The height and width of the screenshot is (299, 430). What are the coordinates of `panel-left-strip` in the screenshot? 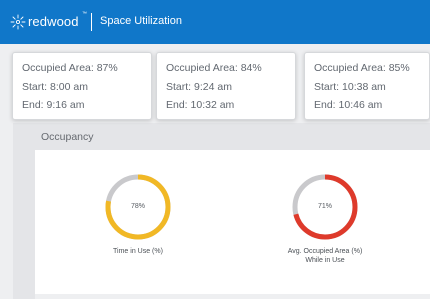 It's located at (24, 224).